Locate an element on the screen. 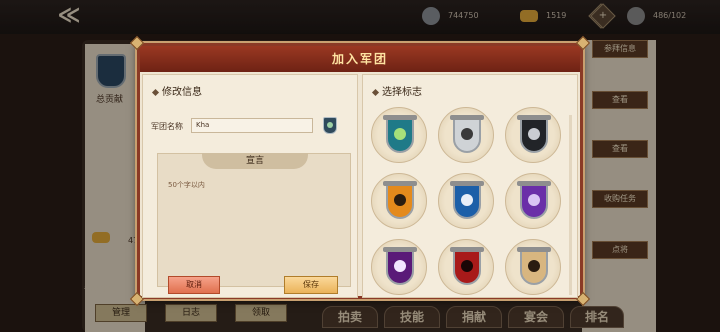 This screenshot has width=720, height=332. choose-emblem-heading: 选择标志 is located at coordinates (396, 90).